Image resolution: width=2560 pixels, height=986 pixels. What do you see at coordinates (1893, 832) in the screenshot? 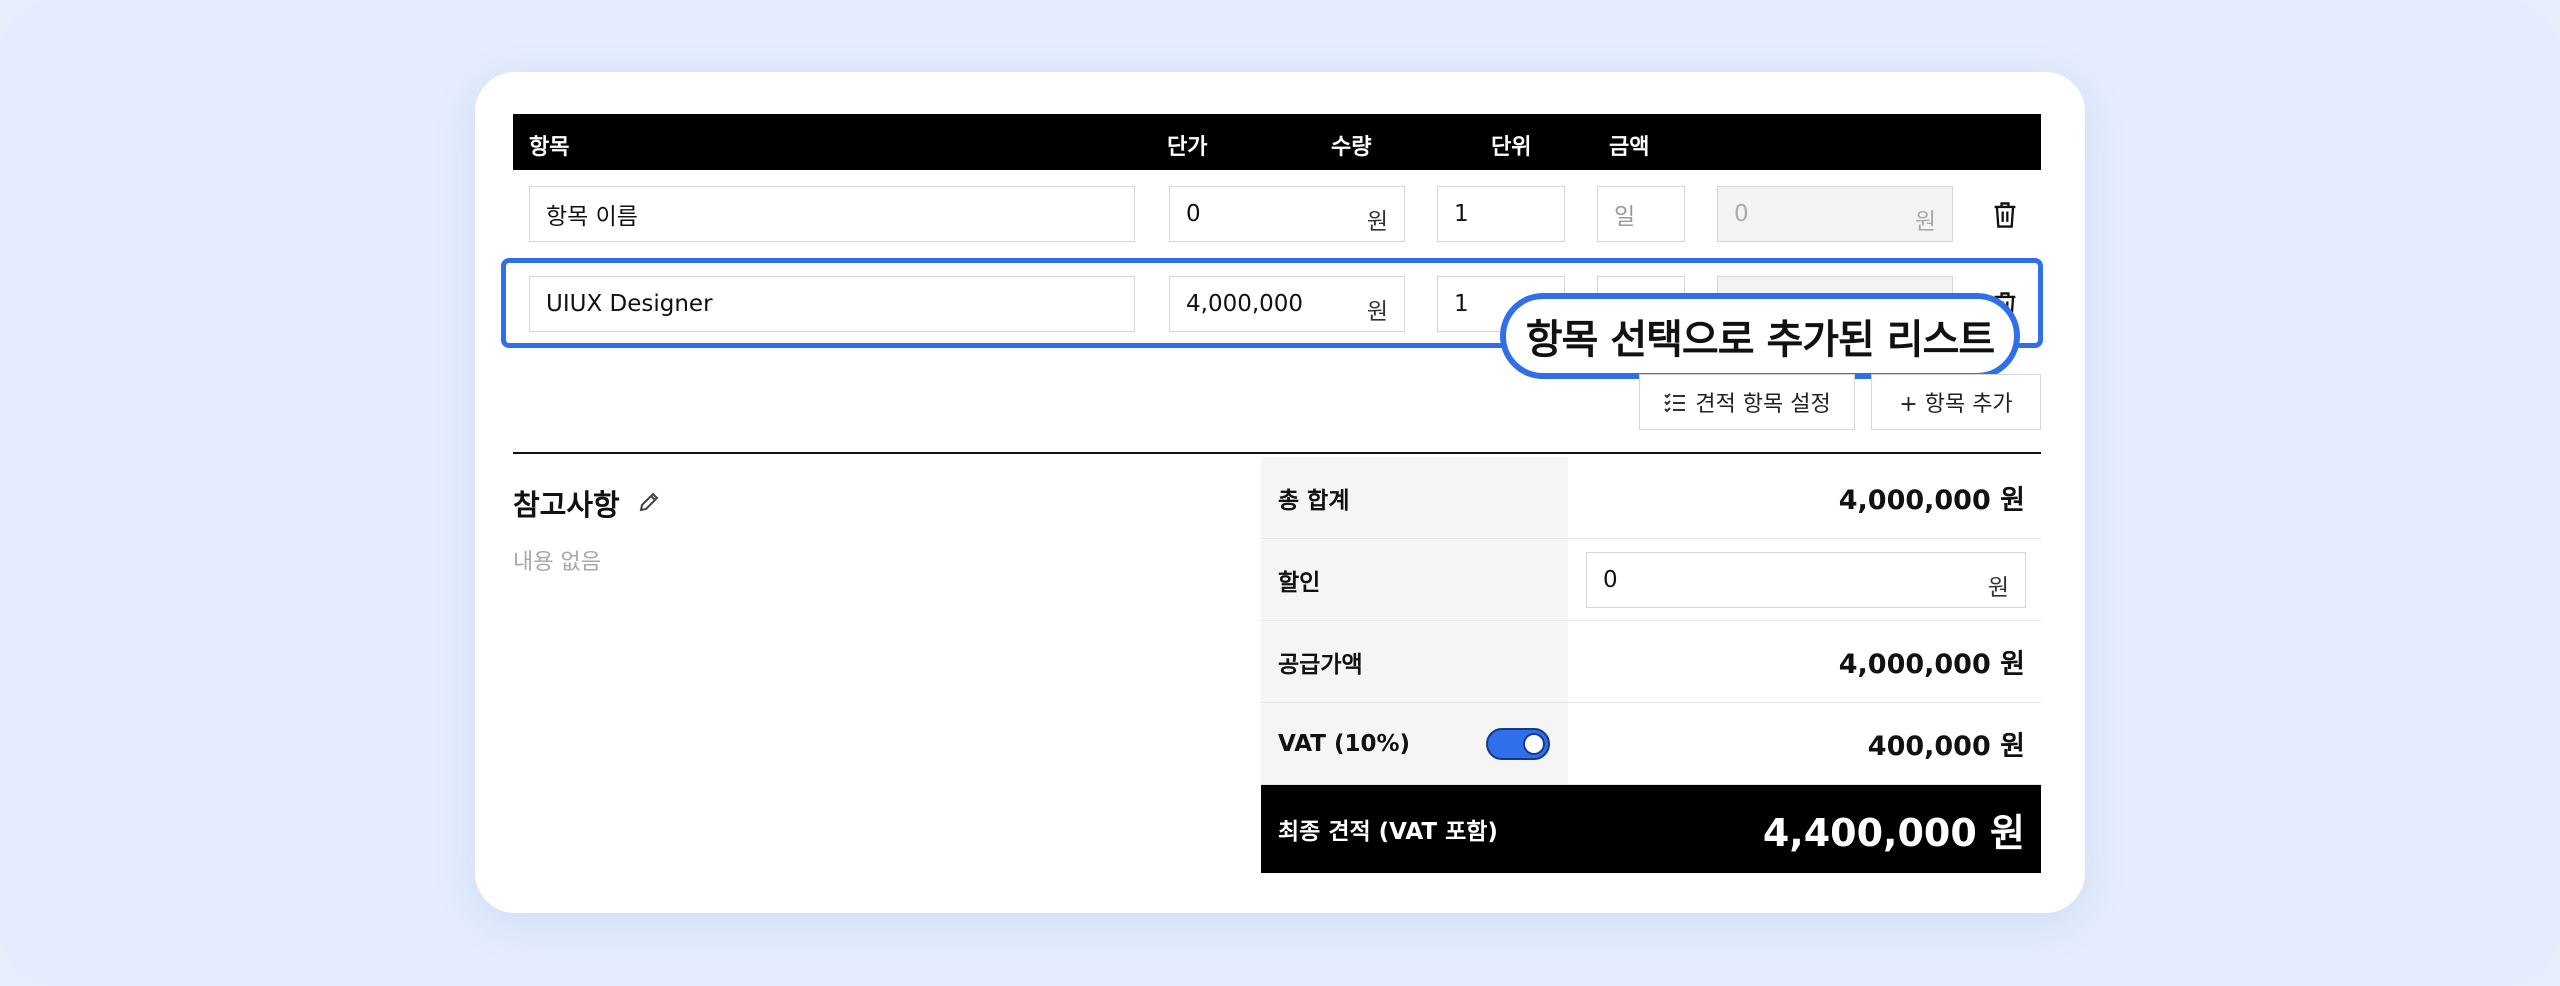
I see `final-value: 4,400,000 원` at bounding box center [1893, 832].